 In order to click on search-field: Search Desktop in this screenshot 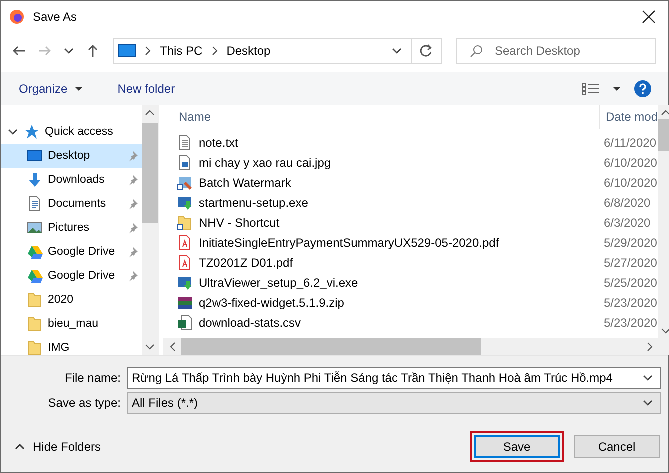, I will do `click(556, 51)`.